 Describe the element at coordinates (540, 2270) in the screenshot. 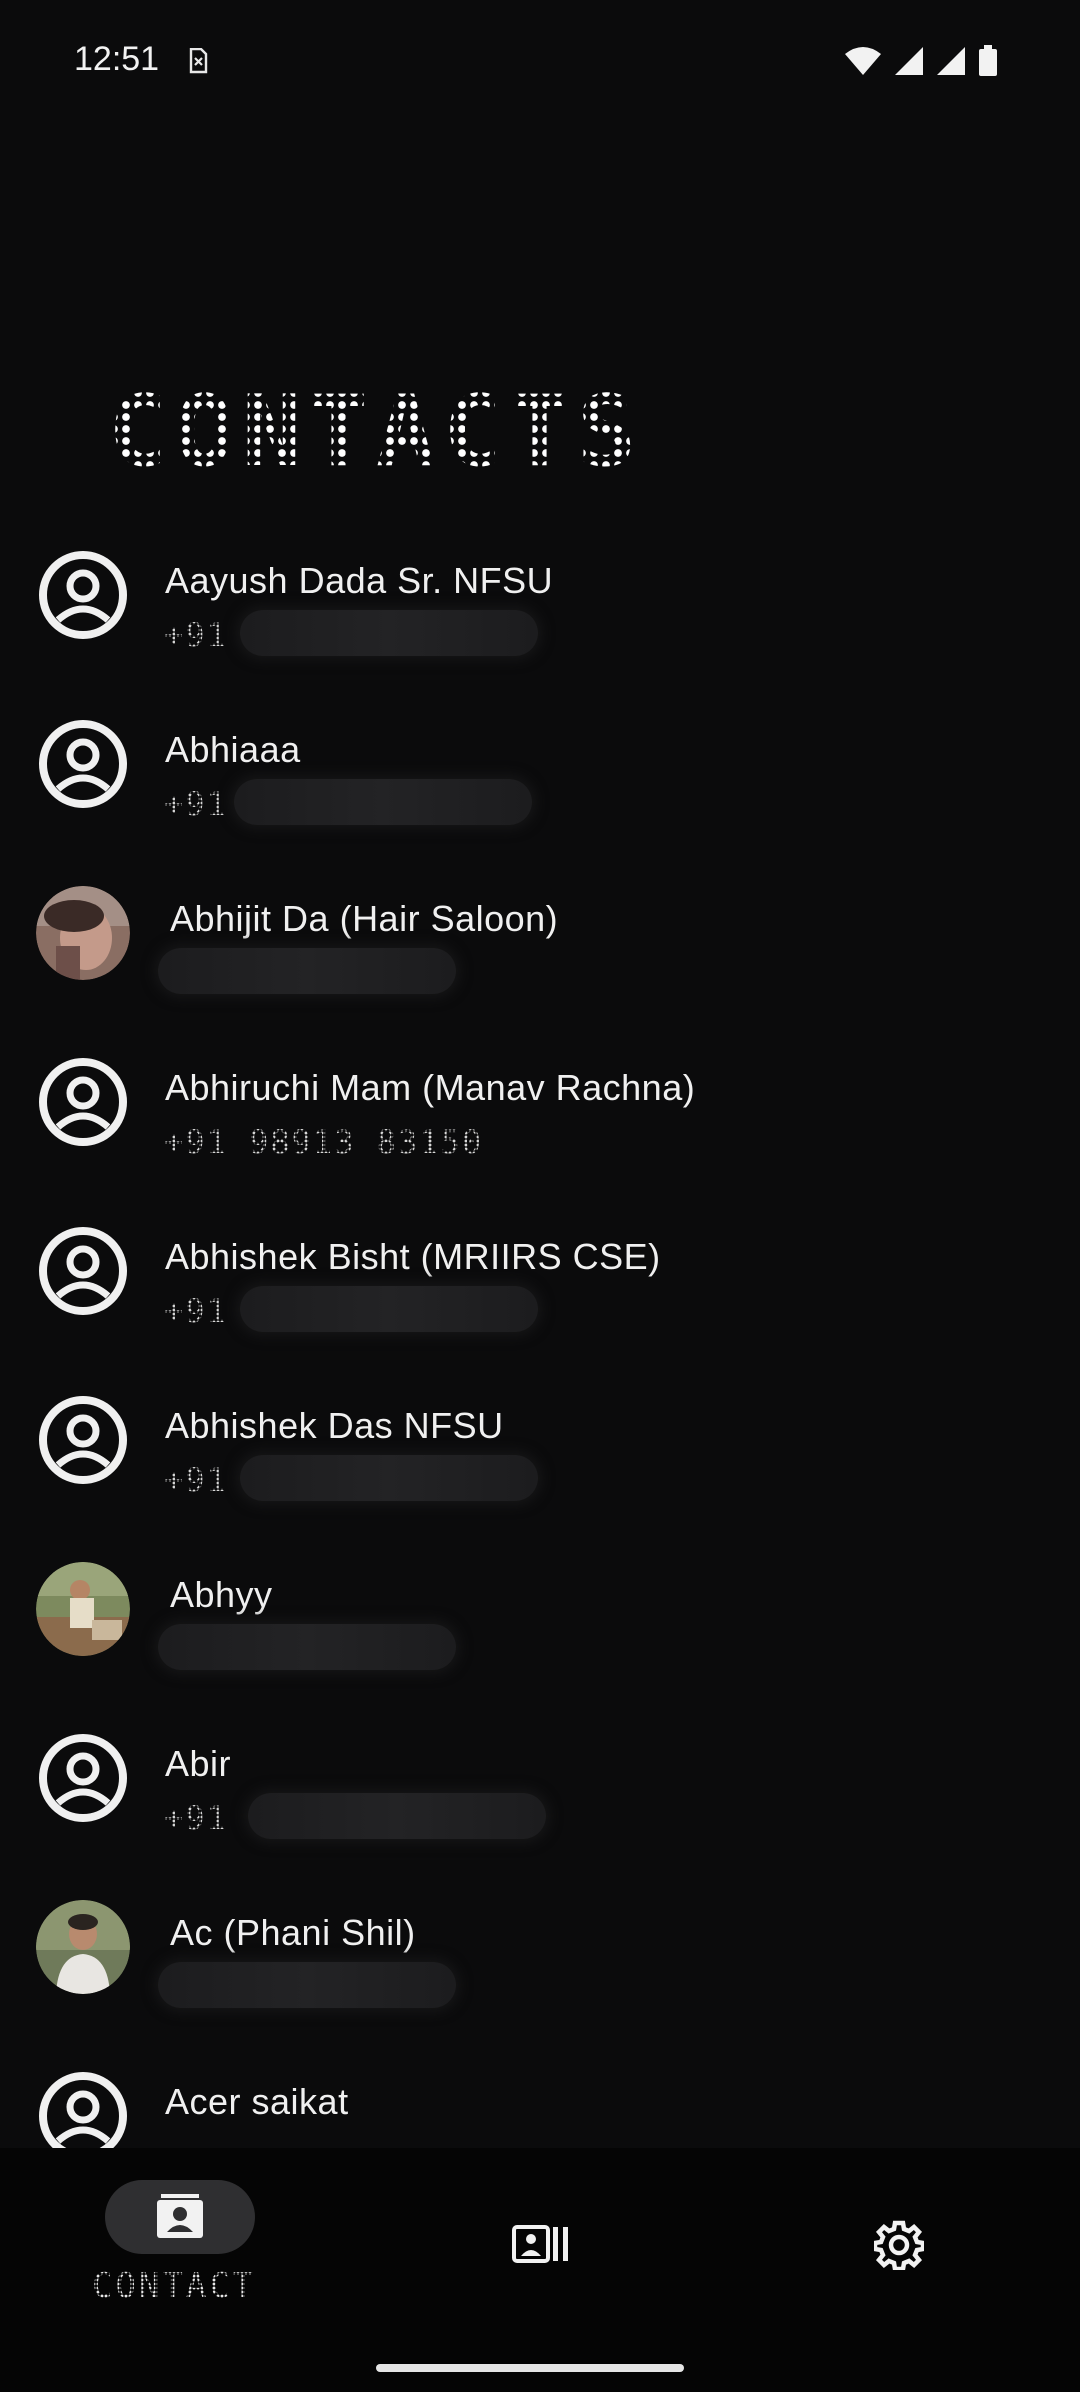

I see `bottom-navigation: CONTACT` at that location.